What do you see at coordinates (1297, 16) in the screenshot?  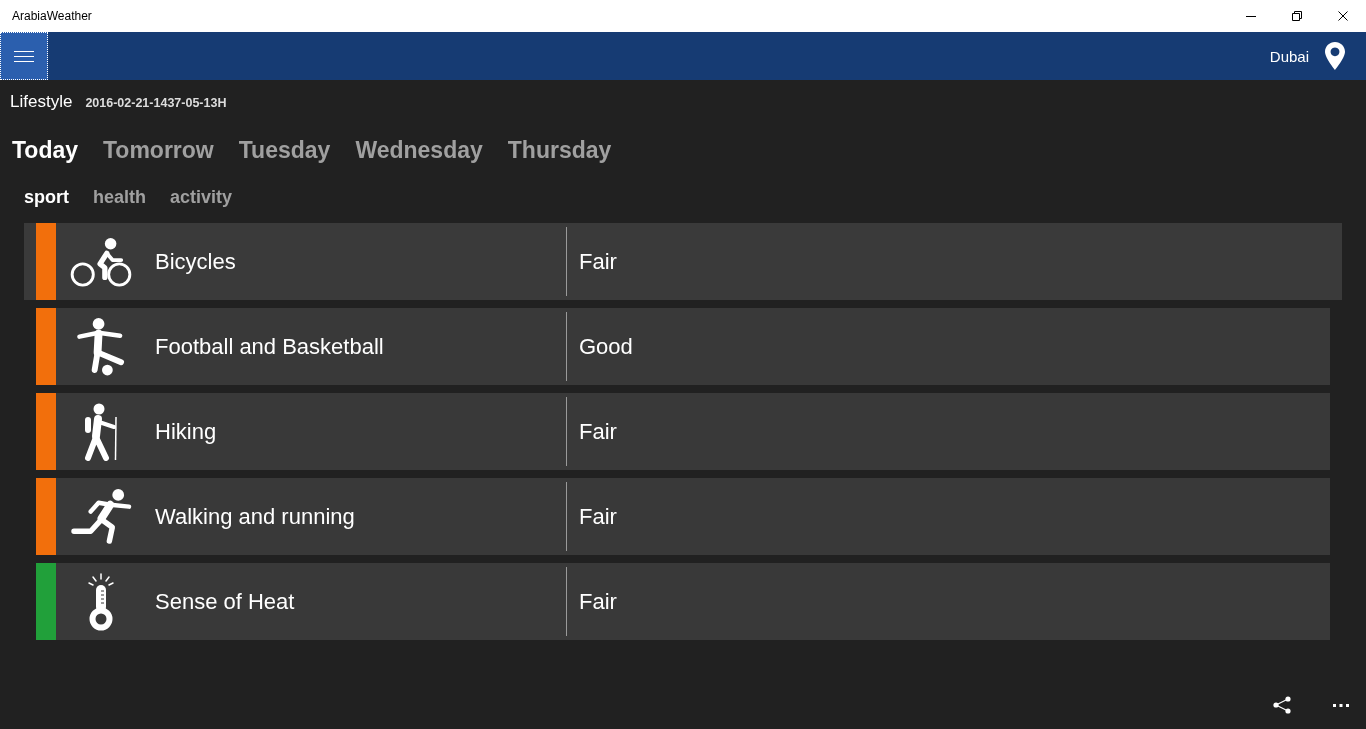 I see `restore-icon` at bounding box center [1297, 16].